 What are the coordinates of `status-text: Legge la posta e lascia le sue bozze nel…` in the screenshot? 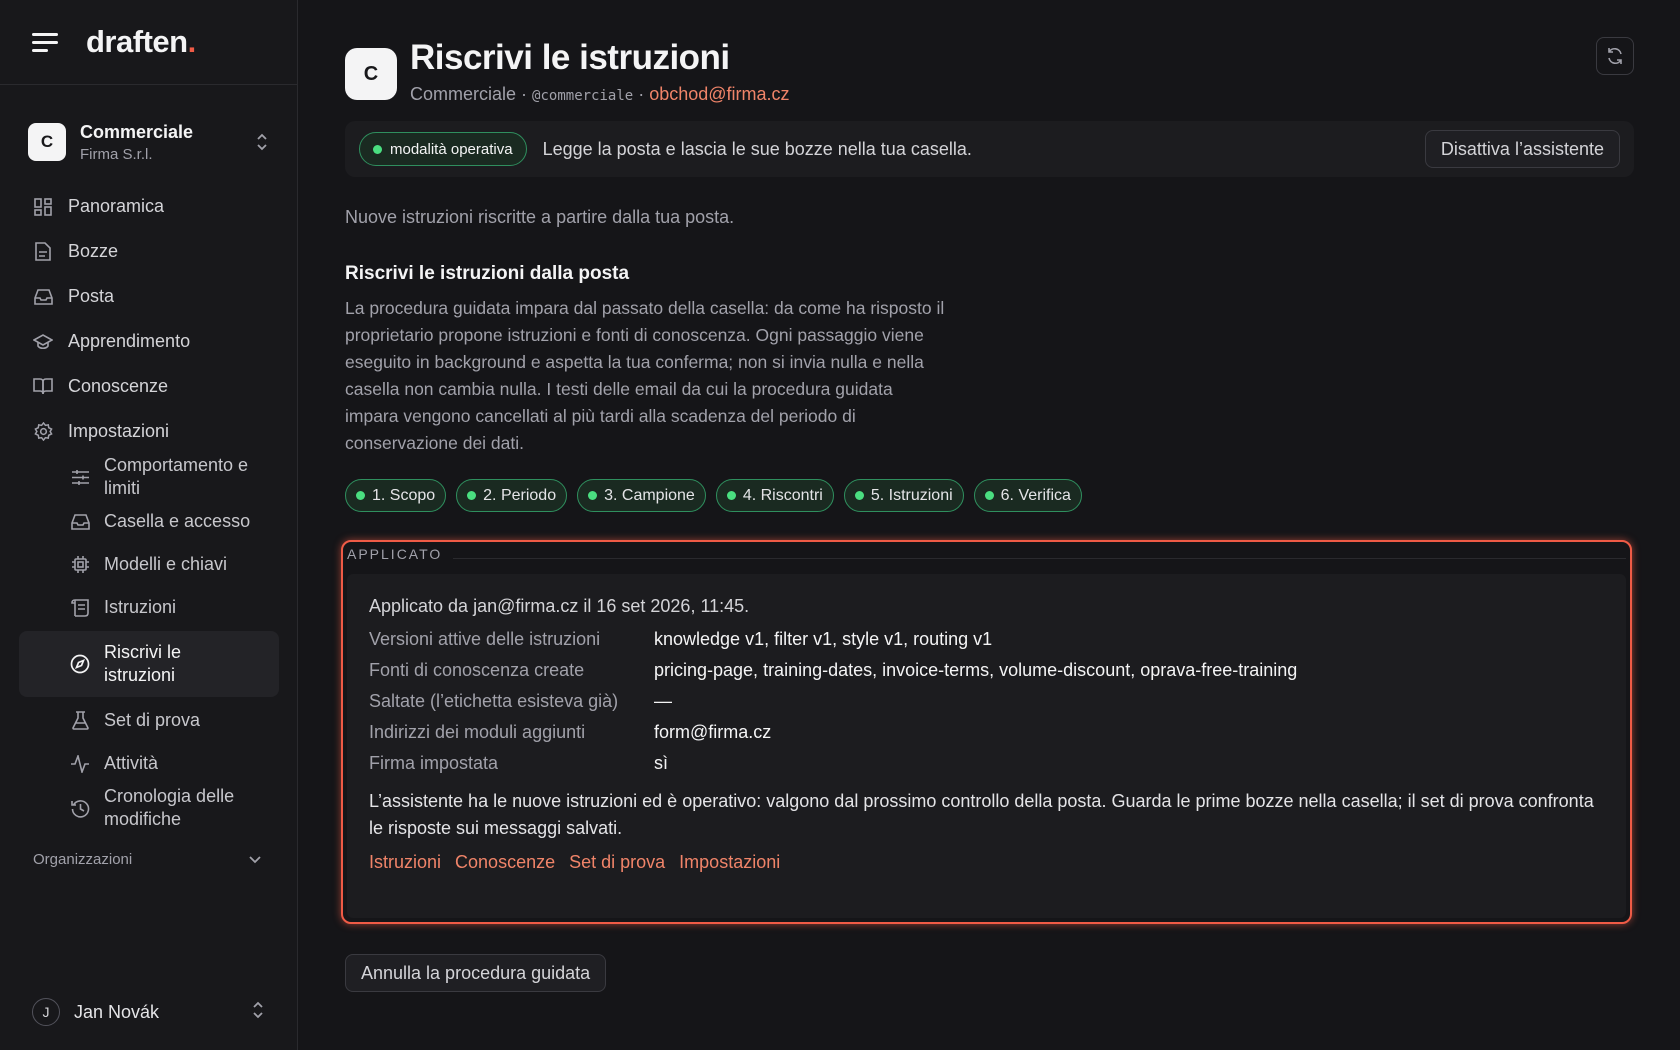 It's located at (757, 148).